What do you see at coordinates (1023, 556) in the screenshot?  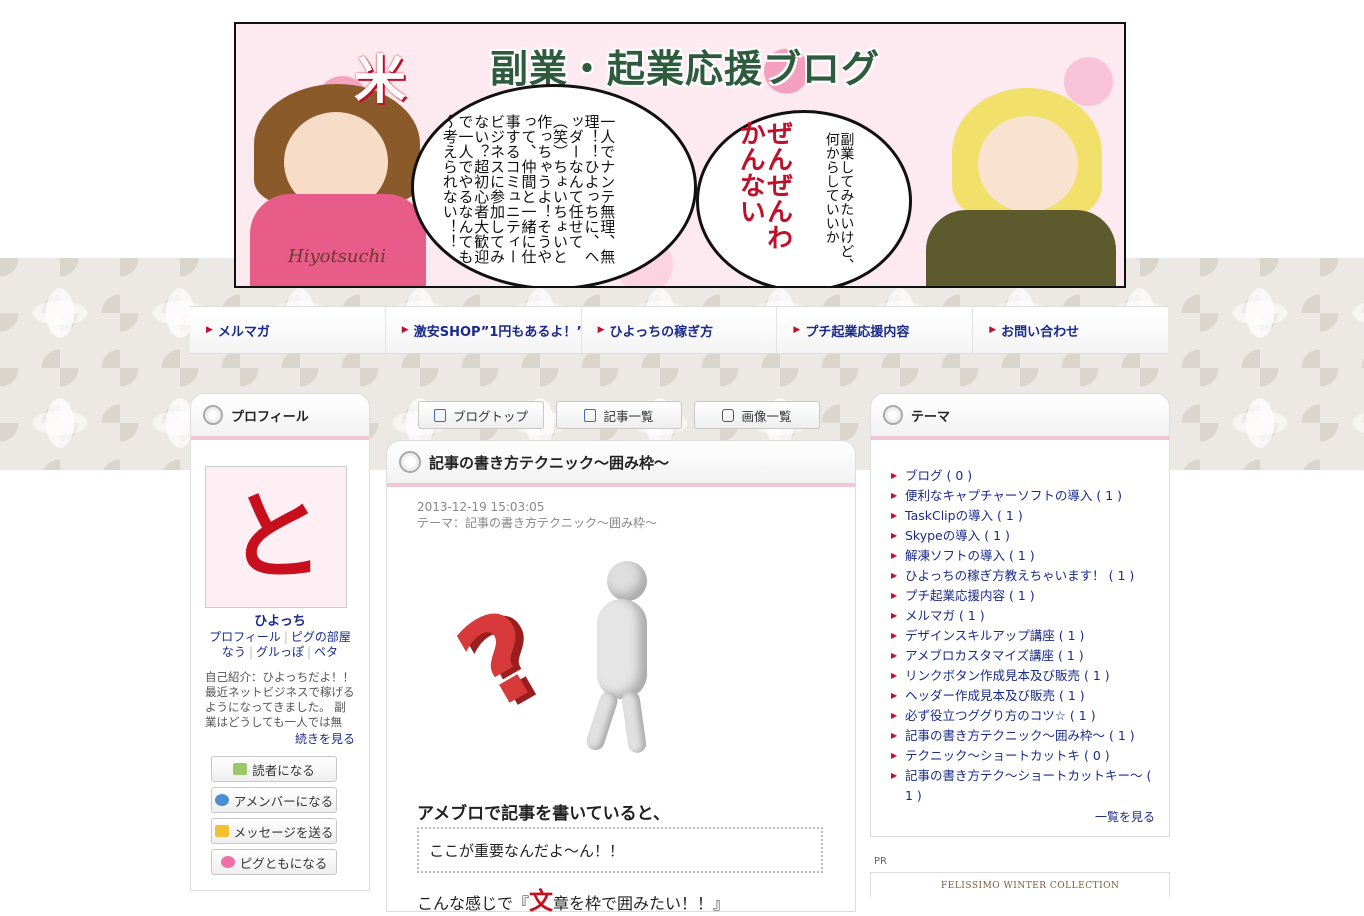 I see `theme-item: 解凍ソフトの導入 ( 1 )` at bounding box center [1023, 556].